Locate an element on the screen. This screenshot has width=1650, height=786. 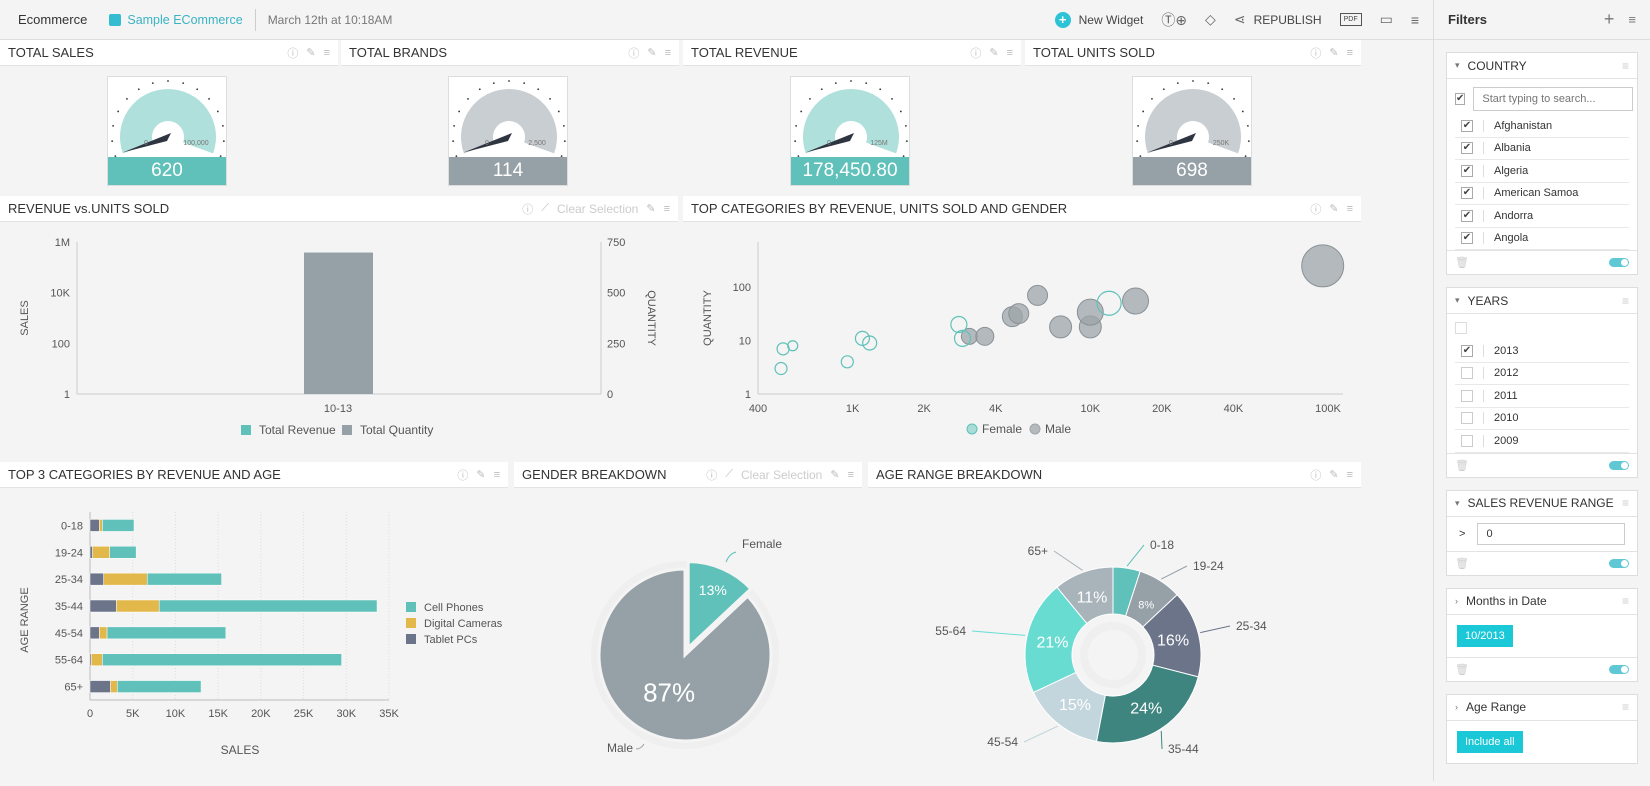
bar-segment is located at coordinates (222, 659).